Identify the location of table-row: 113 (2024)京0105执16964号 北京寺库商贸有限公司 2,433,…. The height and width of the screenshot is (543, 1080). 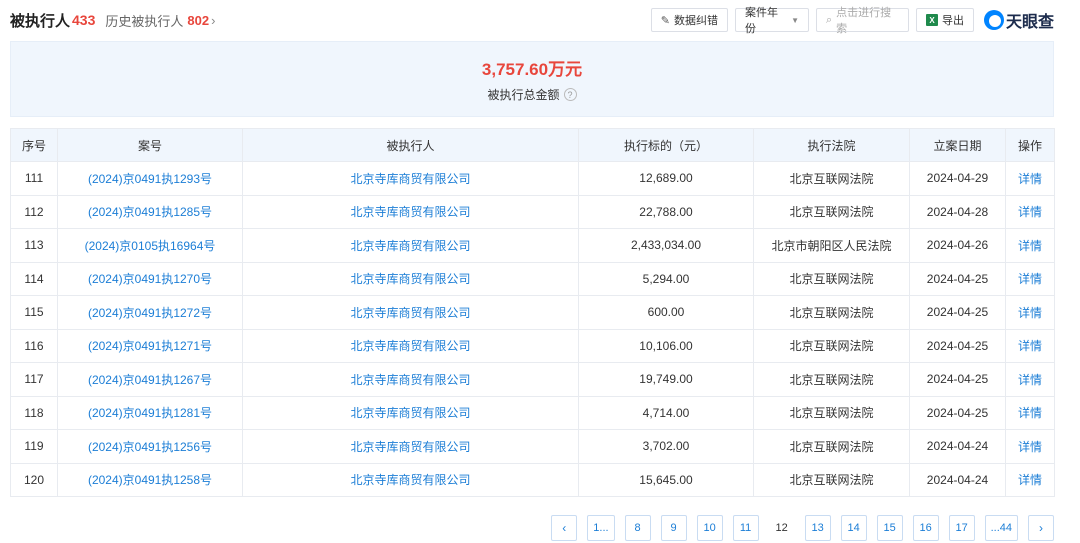
(532, 245).